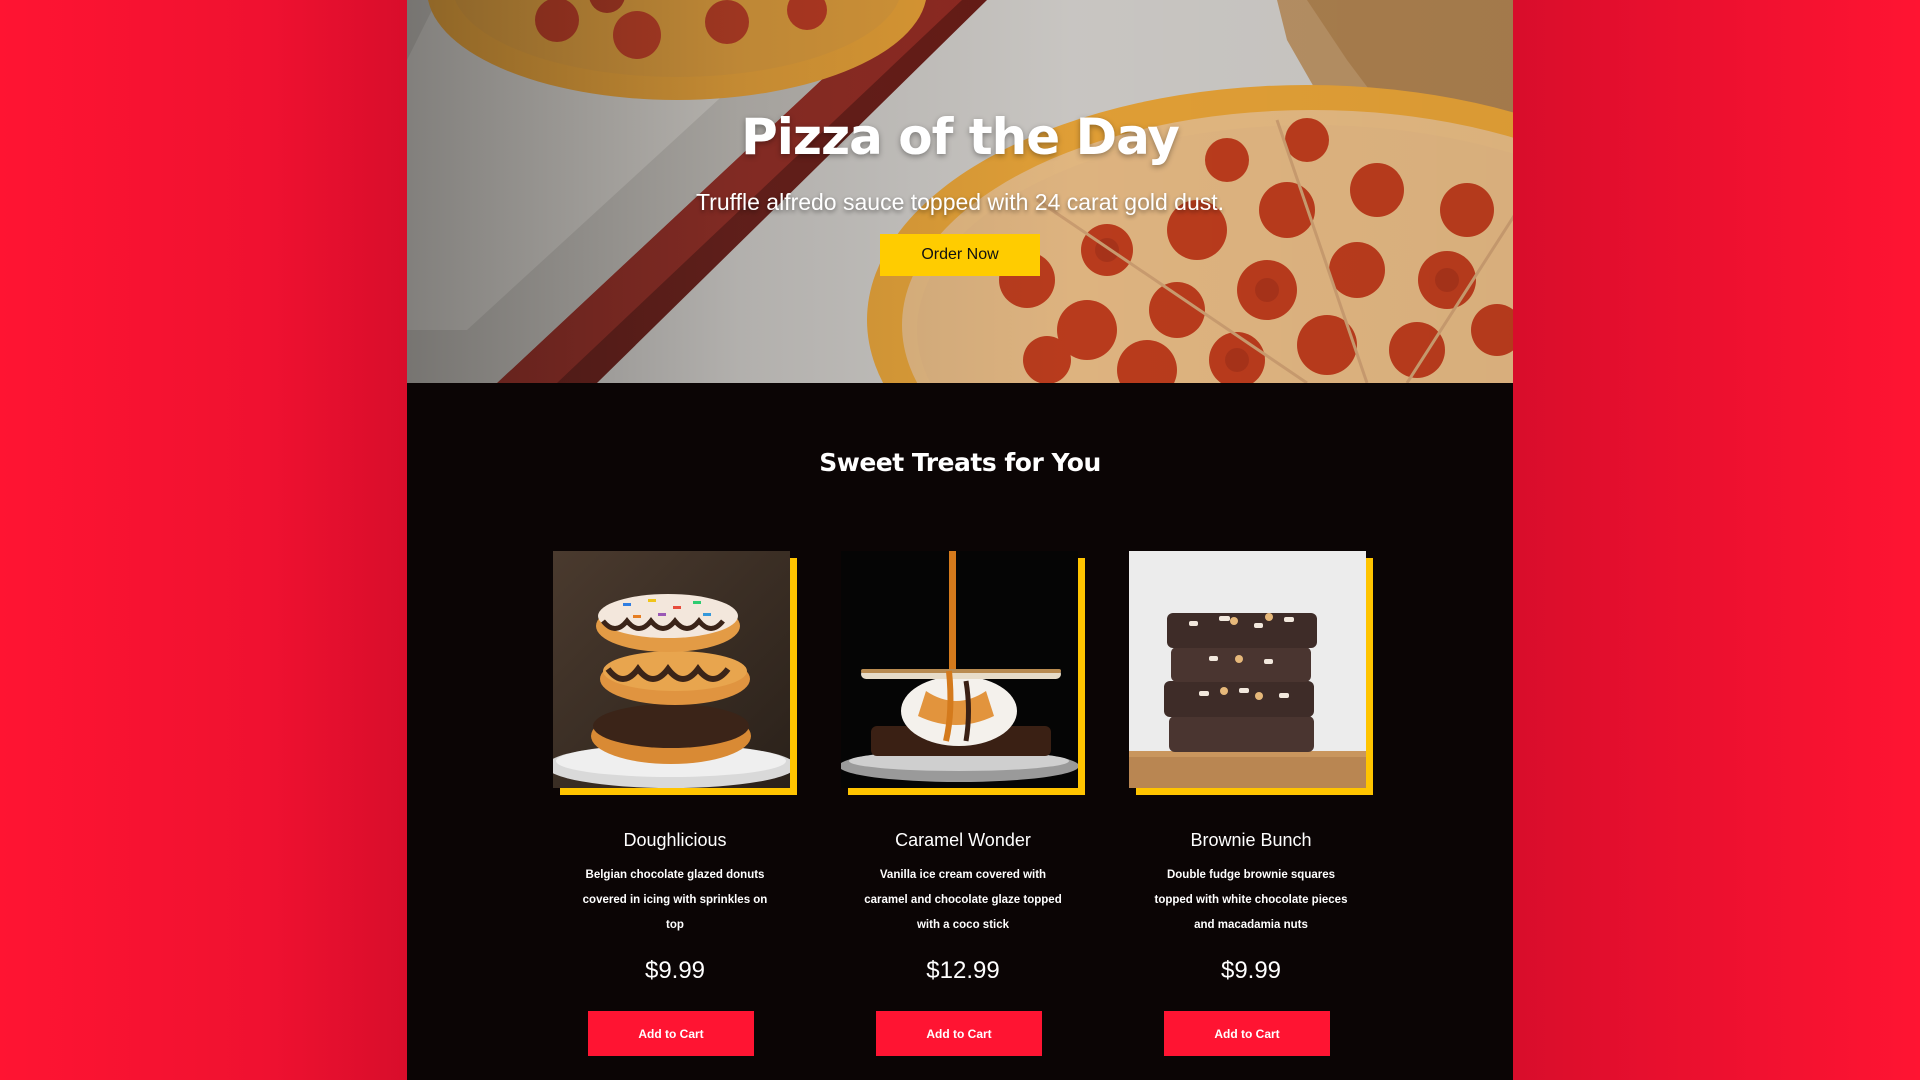 Image resolution: width=1920 pixels, height=1080 pixels. What do you see at coordinates (960, 462) in the screenshot?
I see `section-heading: Sweet Treats for You` at bounding box center [960, 462].